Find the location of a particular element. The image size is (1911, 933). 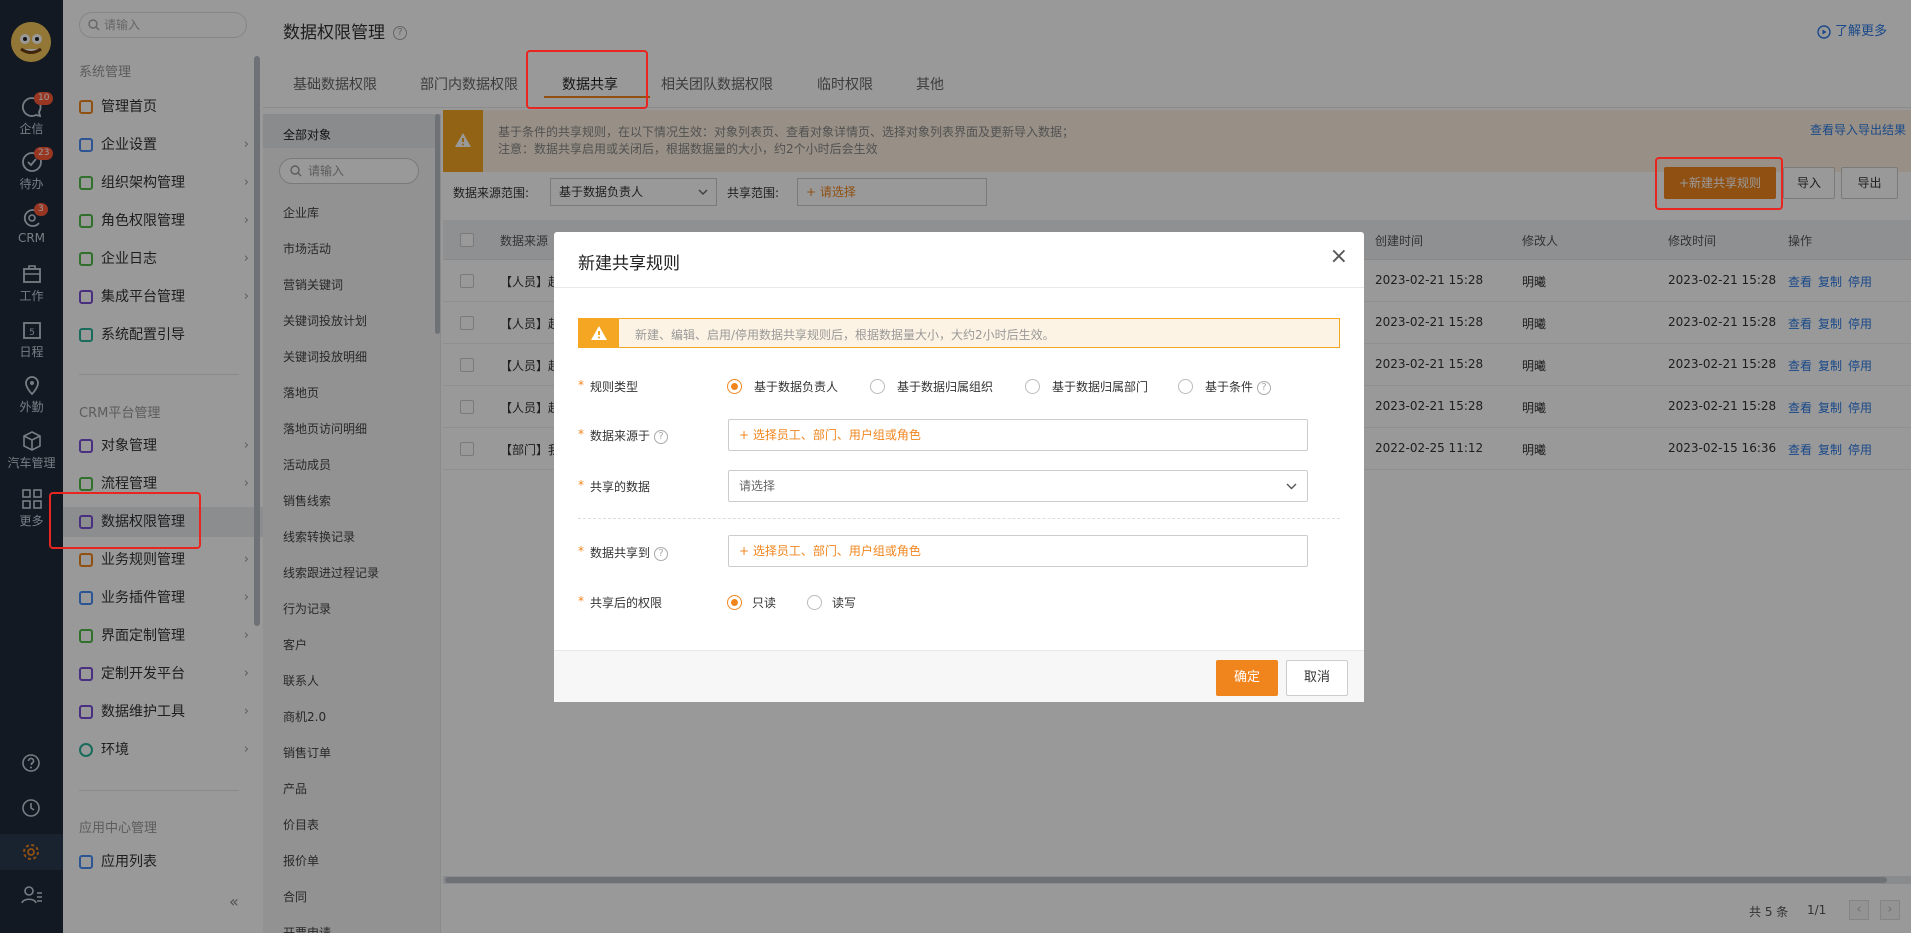

confirm-button: 确定 is located at coordinates (1247, 678).